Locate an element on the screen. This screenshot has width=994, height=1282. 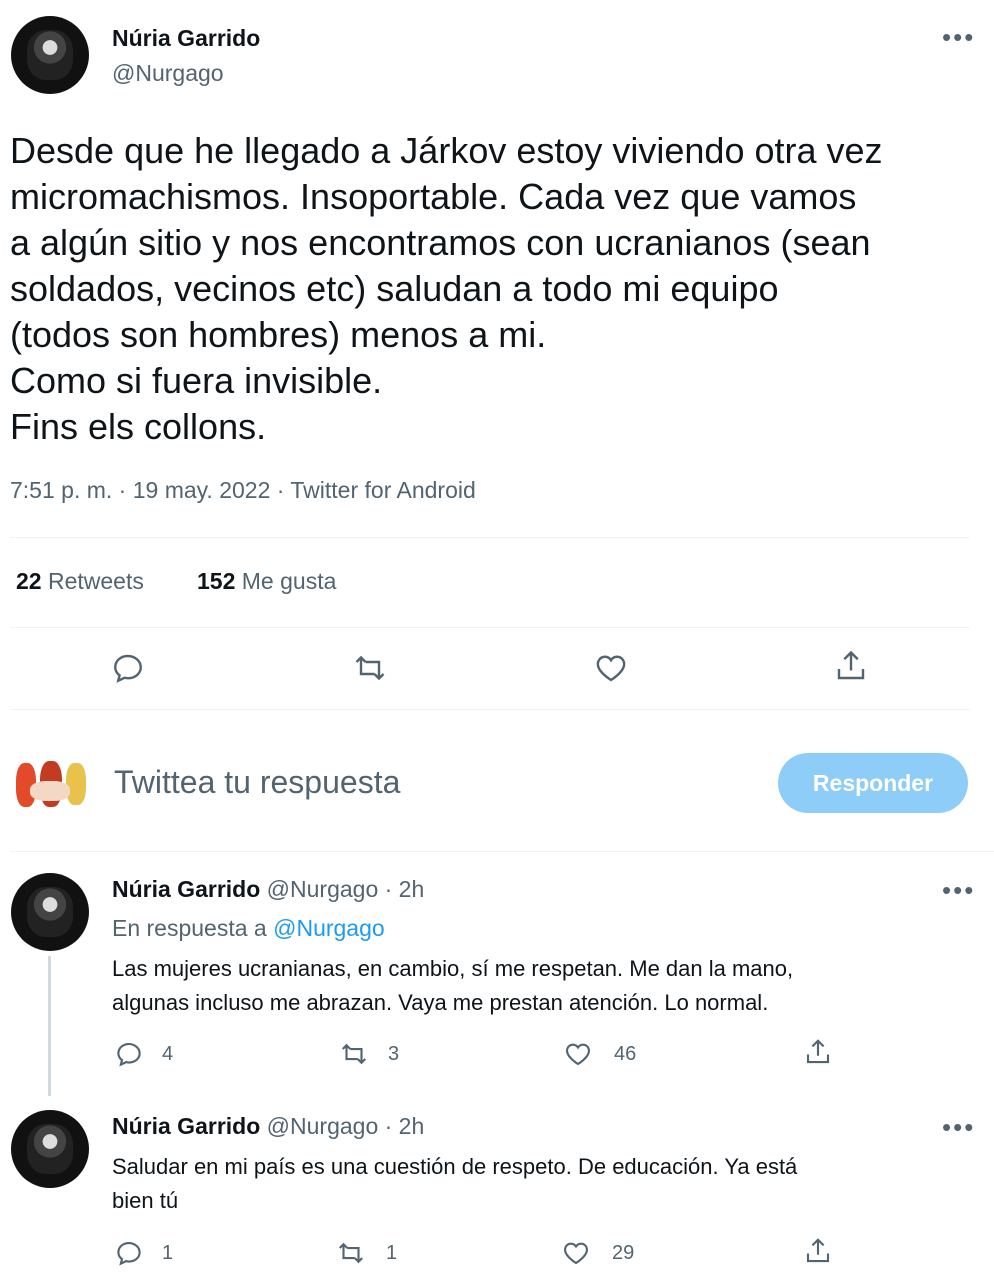
reply-text-line: bien tú is located at coordinates (145, 1200).